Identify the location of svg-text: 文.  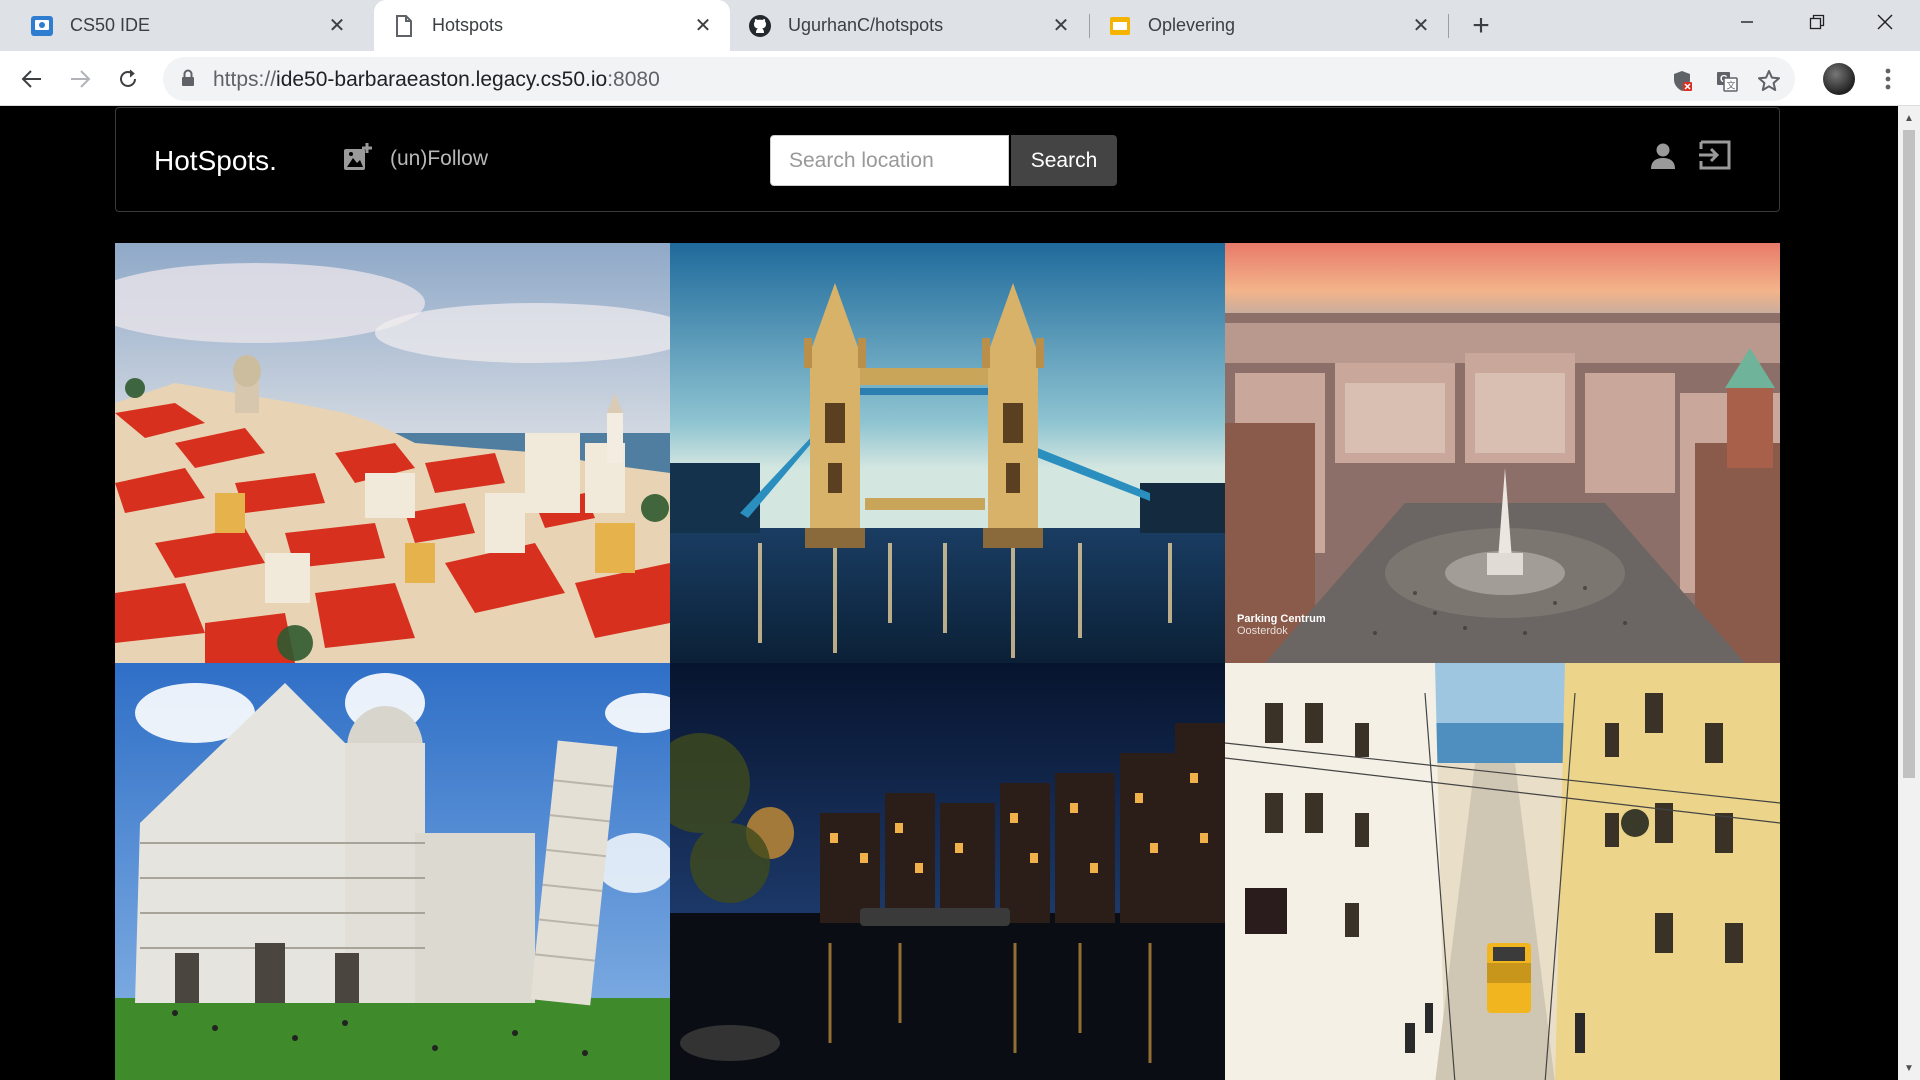
(1731, 86).